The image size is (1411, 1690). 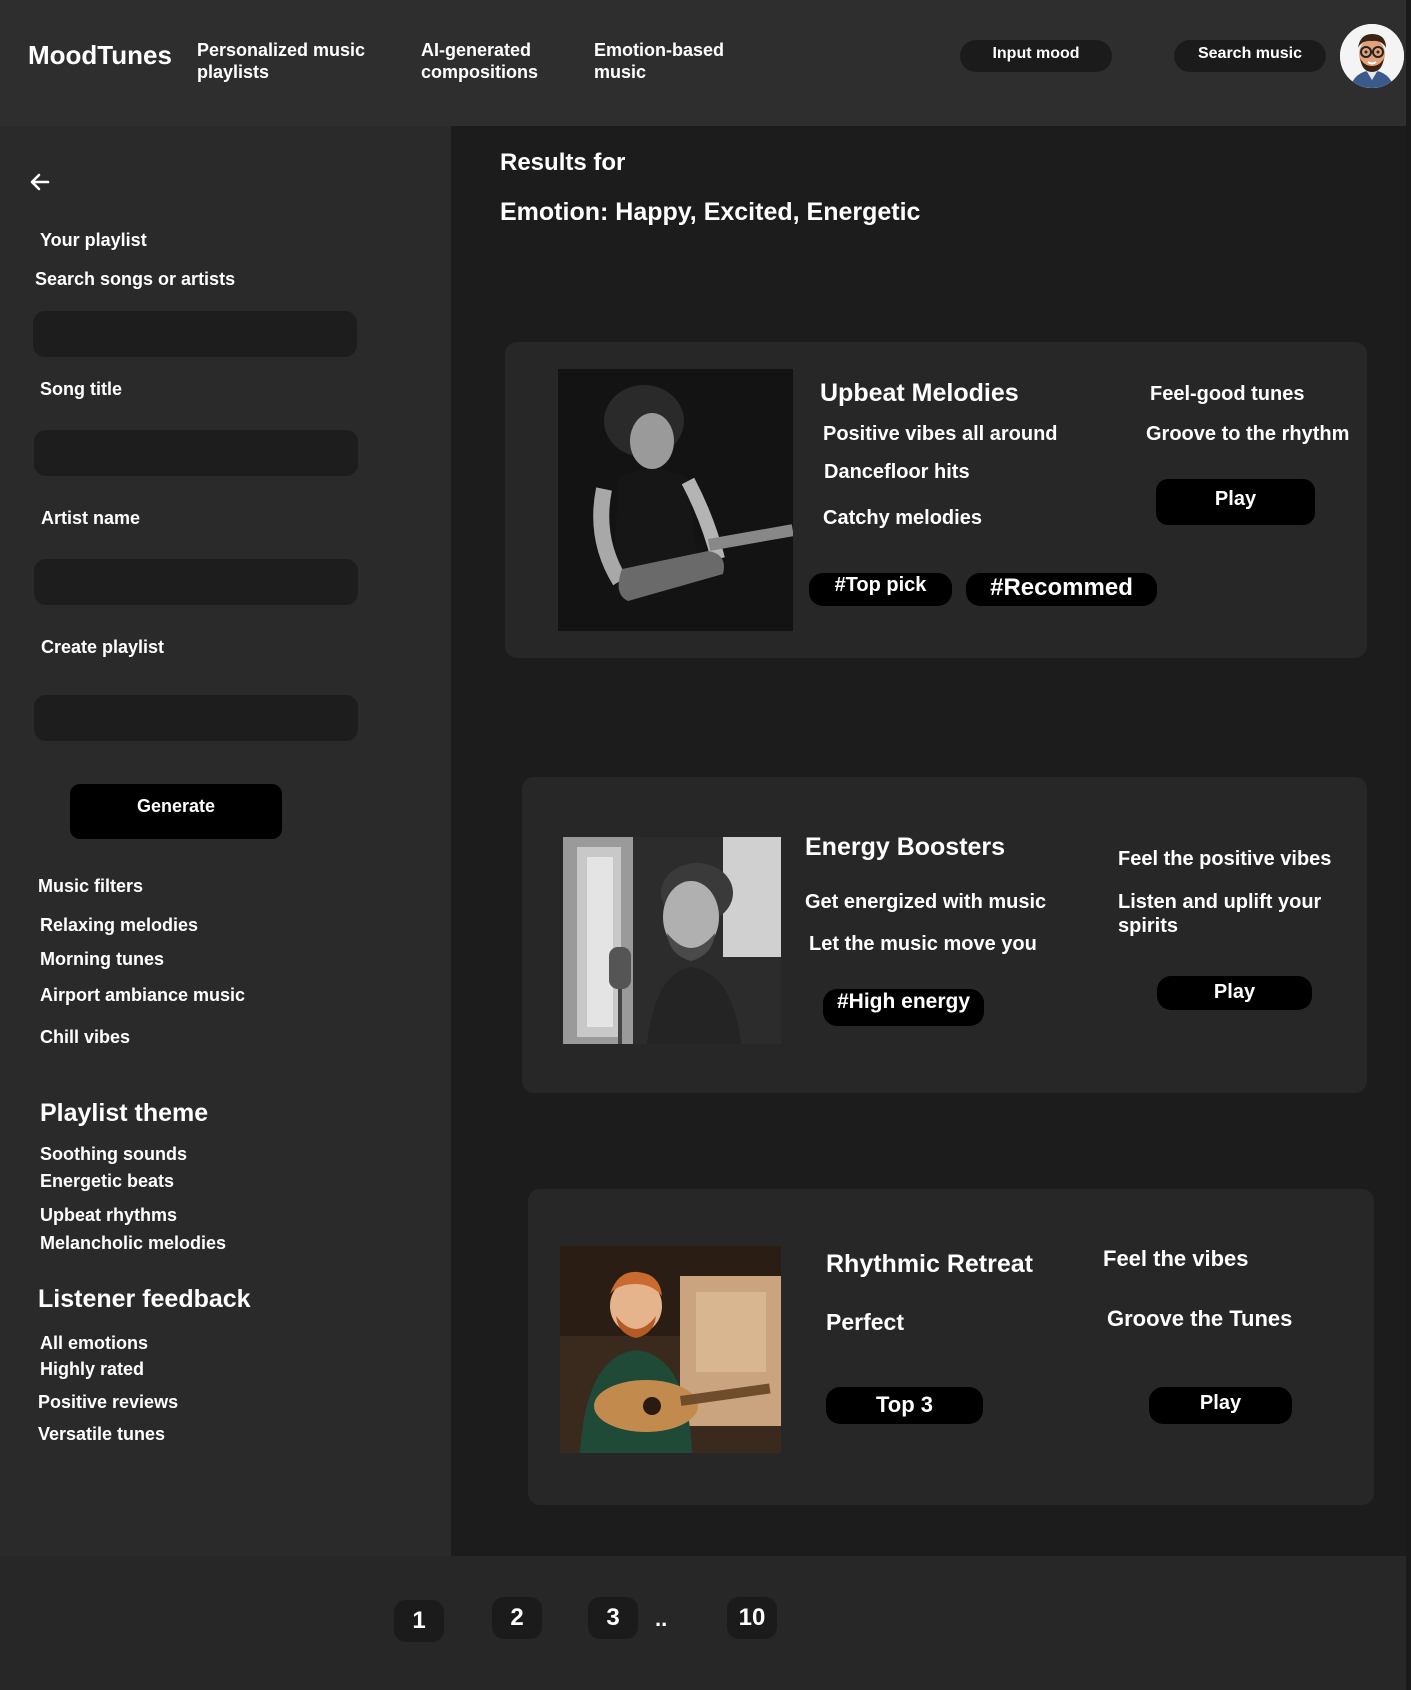 I want to click on filter-airport-ambiance: Airport ambiance music, so click(x=142, y=995).